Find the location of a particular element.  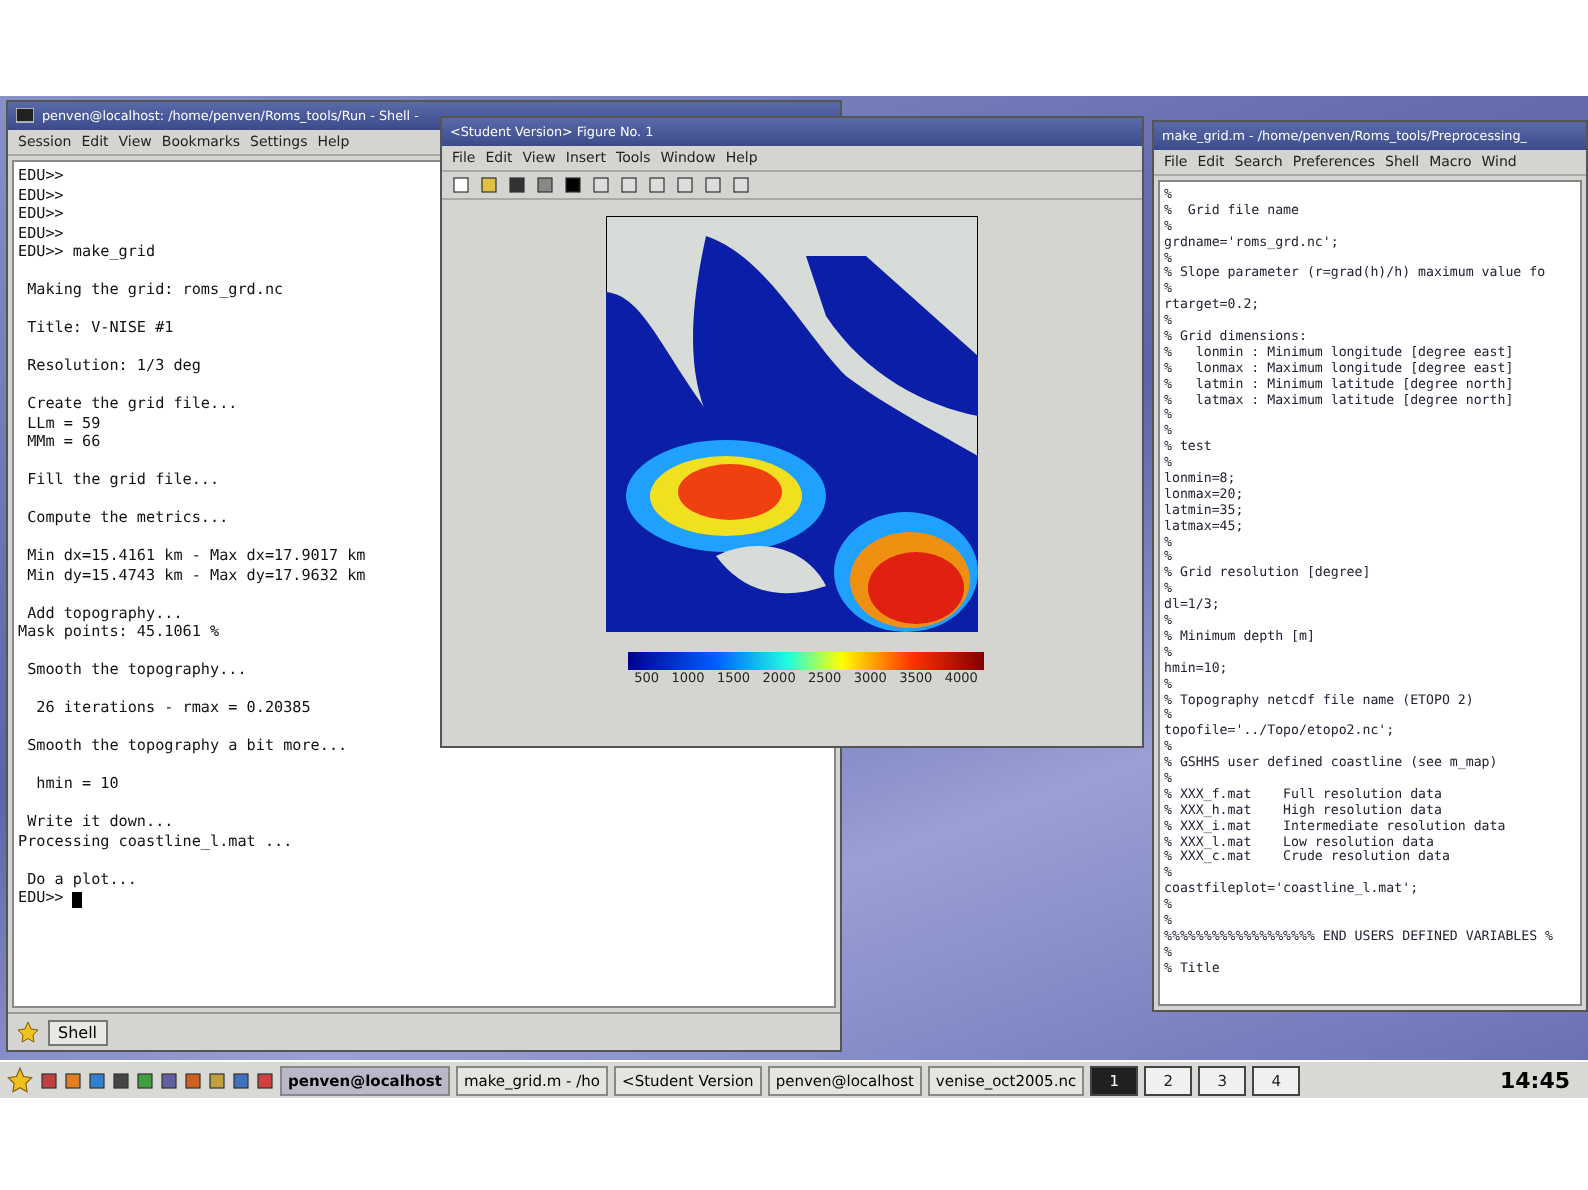

shell-tab: Shell is located at coordinates (78, 1032).